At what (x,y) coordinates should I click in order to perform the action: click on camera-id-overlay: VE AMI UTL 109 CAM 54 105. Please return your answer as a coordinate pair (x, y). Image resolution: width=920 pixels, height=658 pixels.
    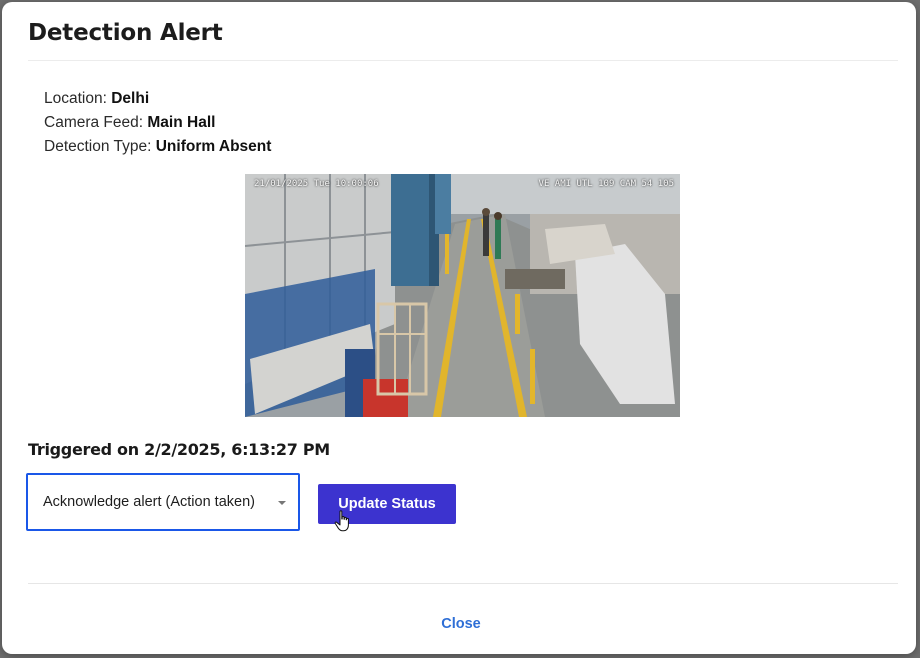
    Looking at the image, I should click on (606, 184).